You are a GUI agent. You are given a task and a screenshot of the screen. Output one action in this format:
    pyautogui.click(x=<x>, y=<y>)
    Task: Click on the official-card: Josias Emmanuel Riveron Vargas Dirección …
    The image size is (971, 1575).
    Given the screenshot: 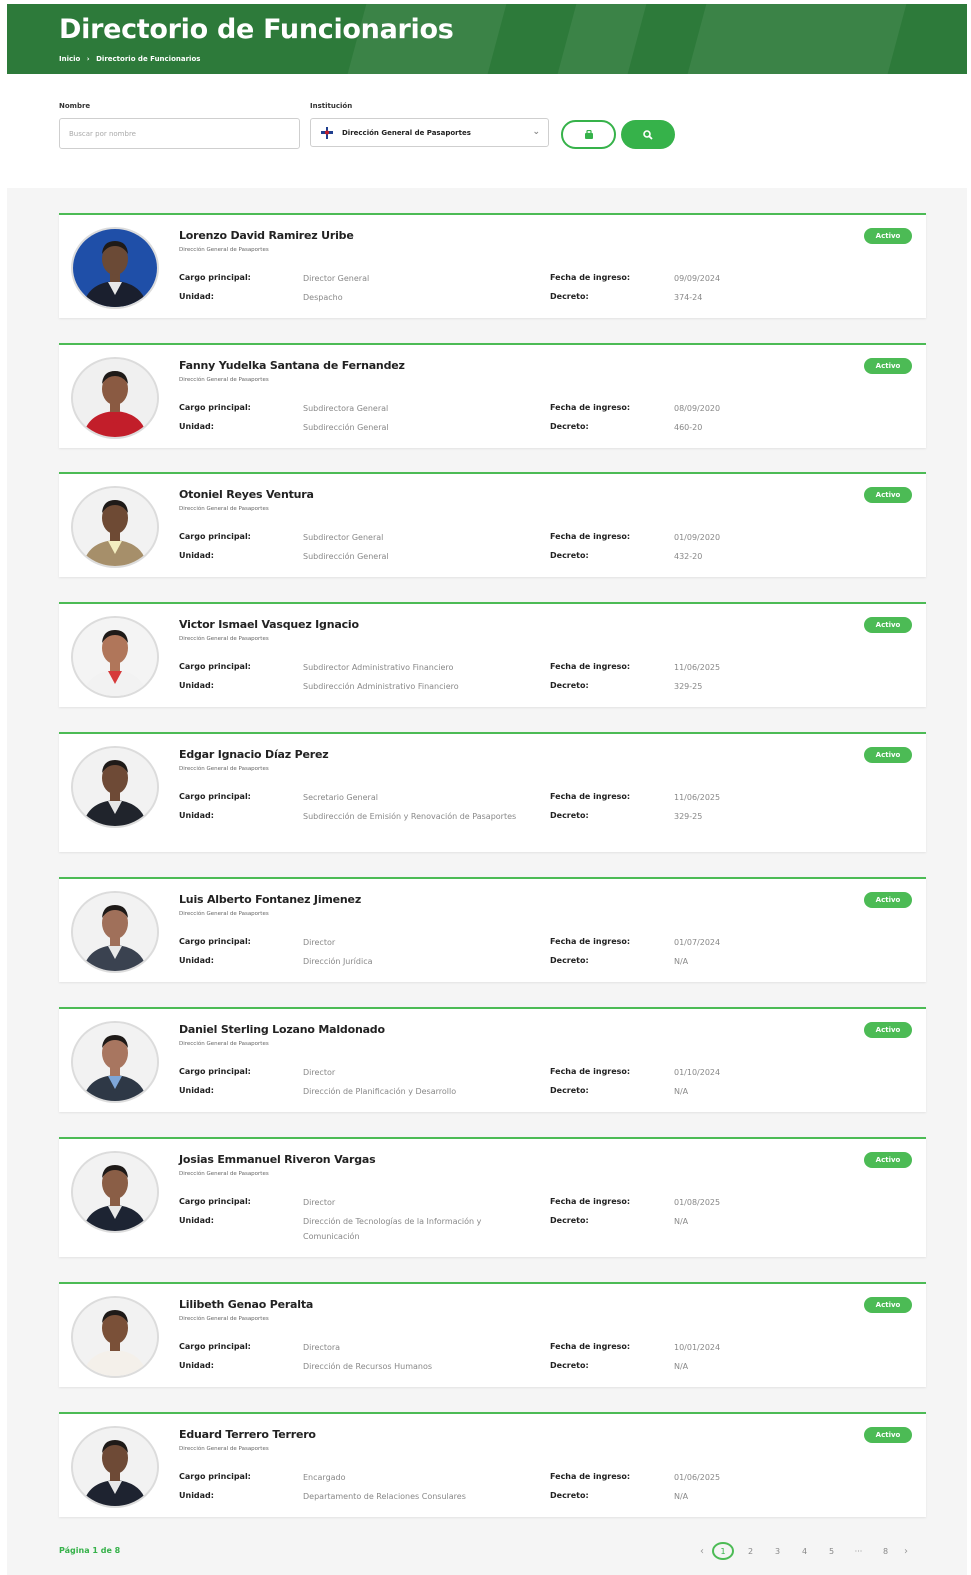 What is the action you would take?
    pyautogui.click(x=492, y=1197)
    